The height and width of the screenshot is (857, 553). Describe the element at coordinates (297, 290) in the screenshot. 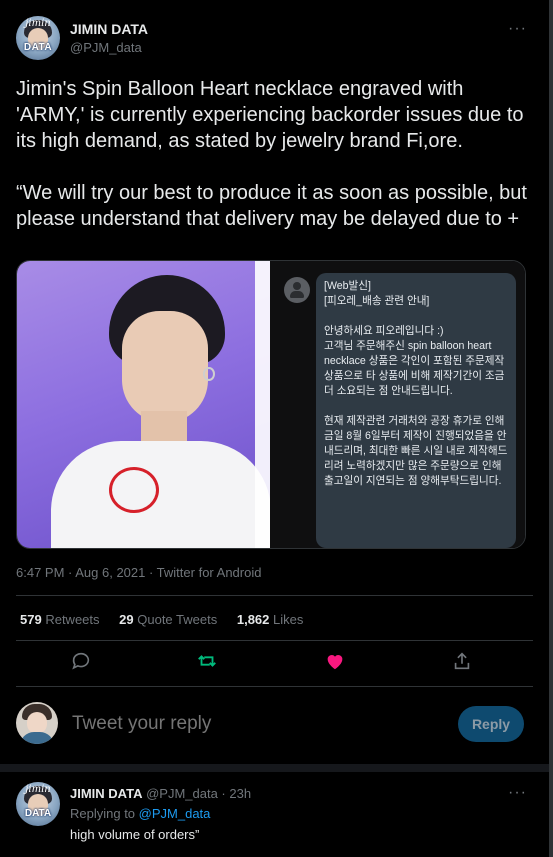

I see `contact-avatar-icon` at that location.